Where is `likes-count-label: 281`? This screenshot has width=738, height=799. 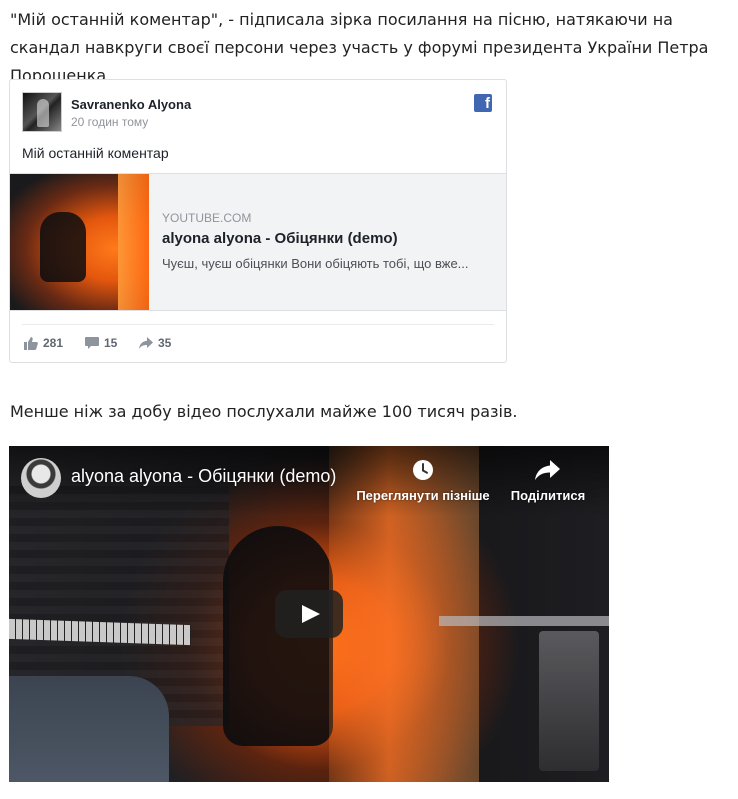
likes-count-label: 281 is located at coordinates (53, 343).